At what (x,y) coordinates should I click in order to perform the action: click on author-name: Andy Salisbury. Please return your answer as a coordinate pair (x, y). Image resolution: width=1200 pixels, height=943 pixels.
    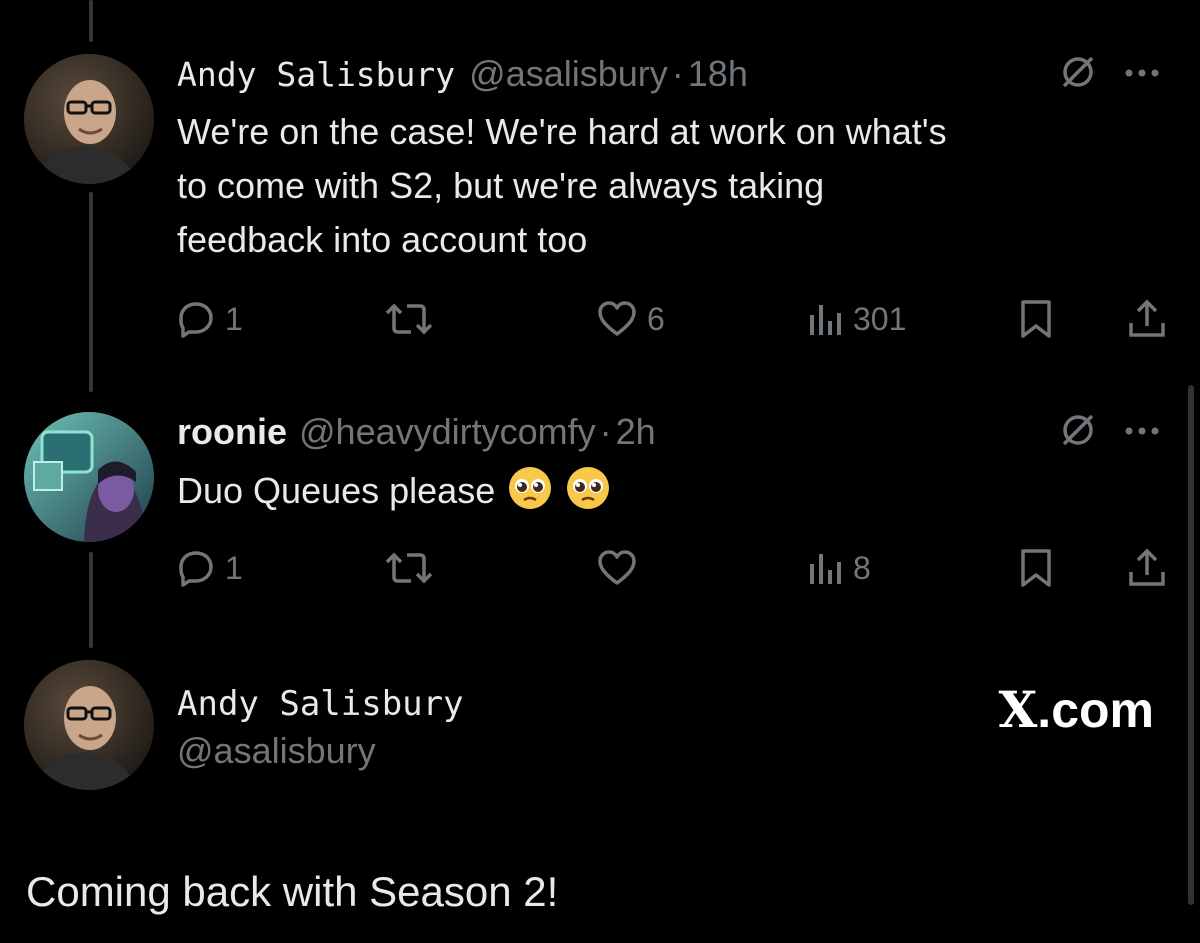
    Looking at the image, I should click on (316, 75).